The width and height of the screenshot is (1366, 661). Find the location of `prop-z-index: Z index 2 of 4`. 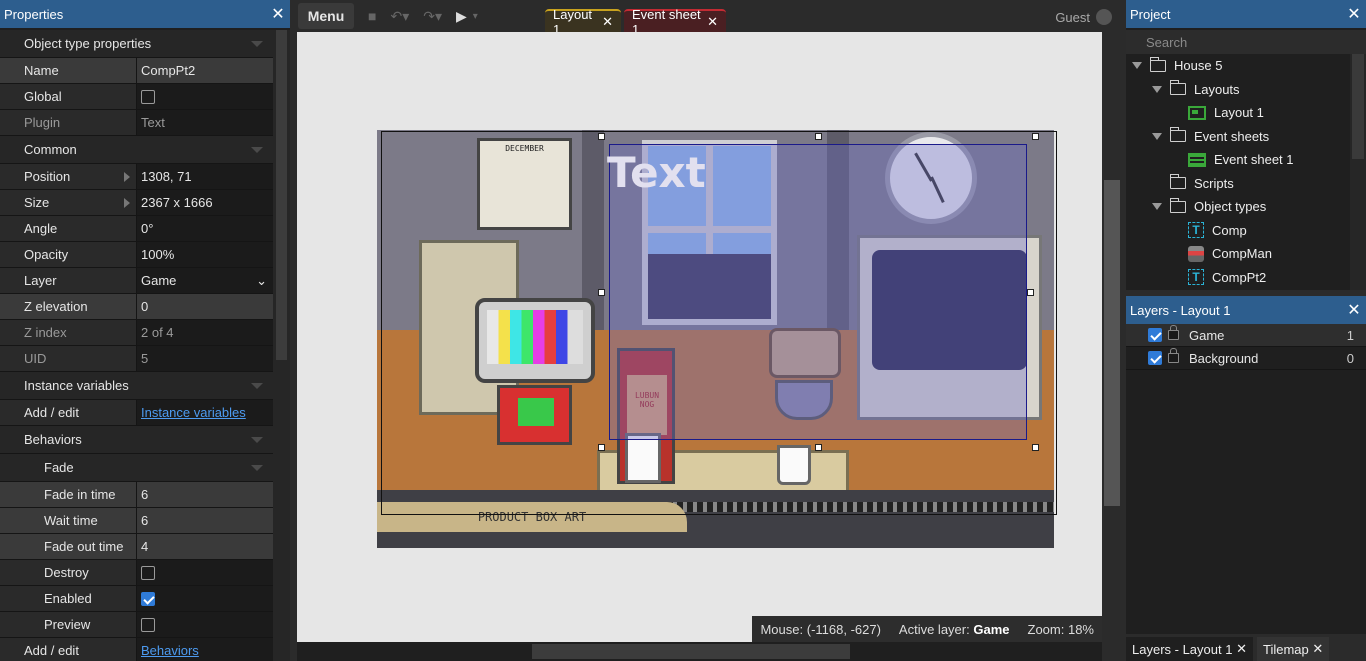

prop-z-index: Z index 2 of 4 is located at coordinates (136, 333).